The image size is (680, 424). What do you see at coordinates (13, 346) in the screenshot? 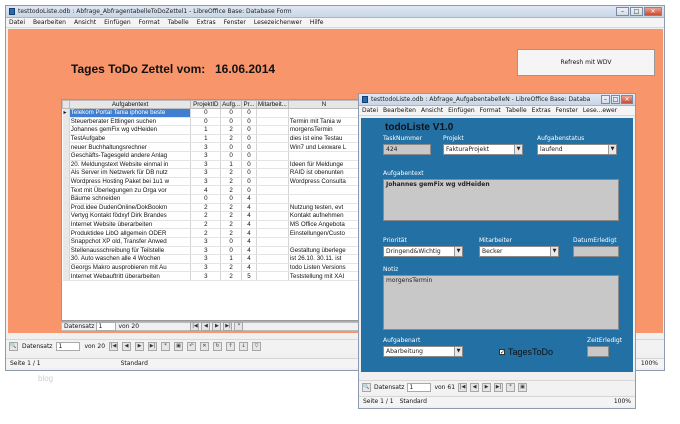
I see `find-record-icon: 🔍` at bounding box center [13, 346].